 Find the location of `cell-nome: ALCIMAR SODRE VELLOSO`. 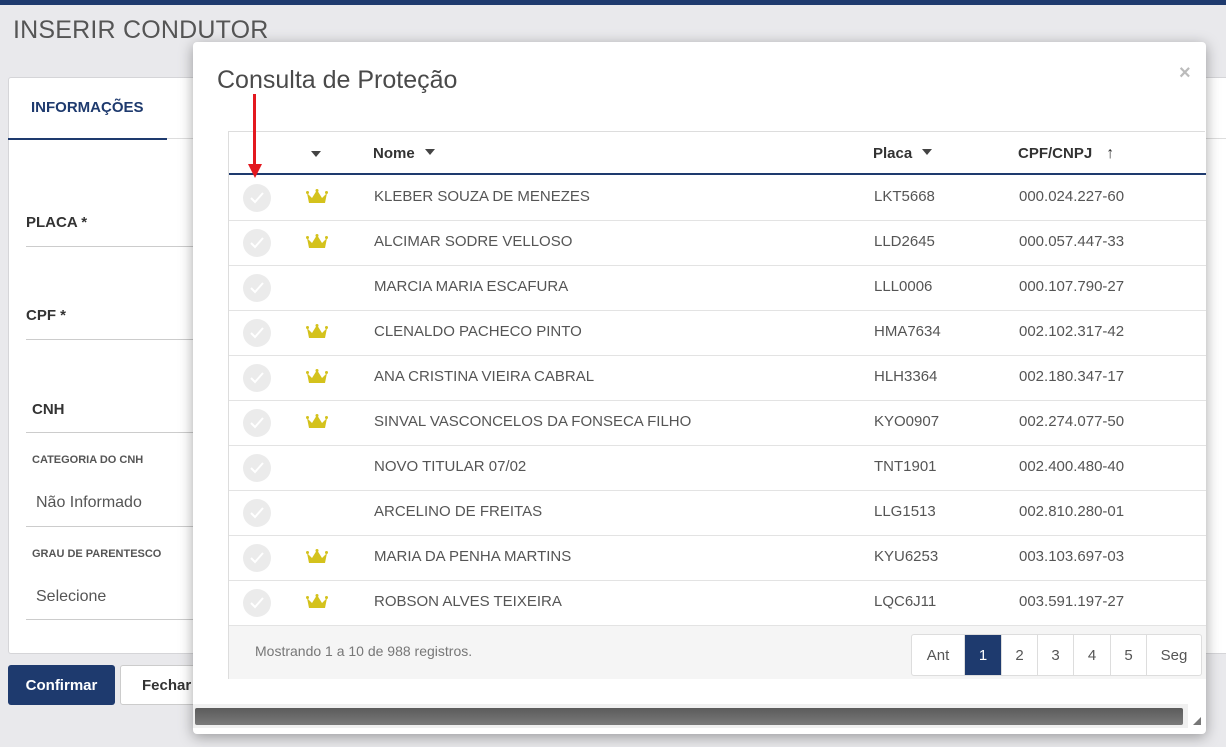

cell-nome: ALCIMAR SODRE VELLOSO is located at coordinates (473, 241).